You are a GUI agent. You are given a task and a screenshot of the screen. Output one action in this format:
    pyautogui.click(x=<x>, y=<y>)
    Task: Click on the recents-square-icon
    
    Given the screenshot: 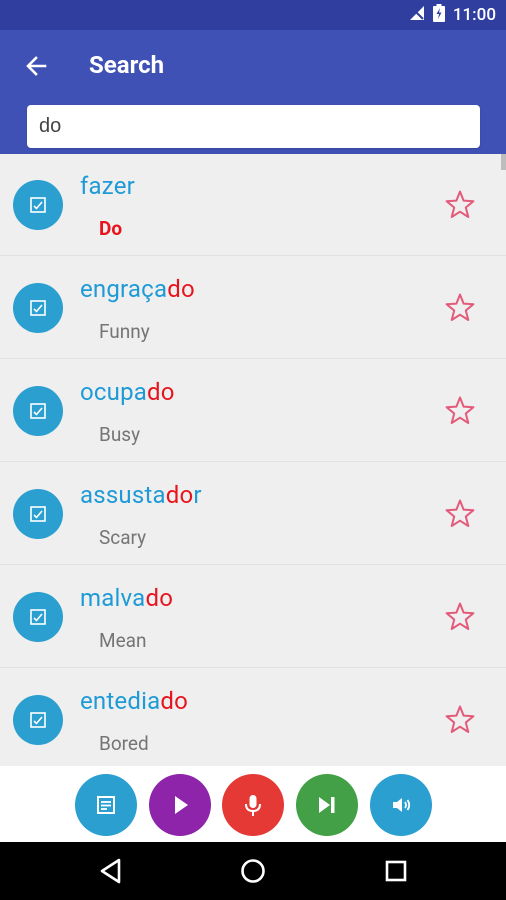 What is the action you would take?
    pyautogui.click(x=396, y=871)
    